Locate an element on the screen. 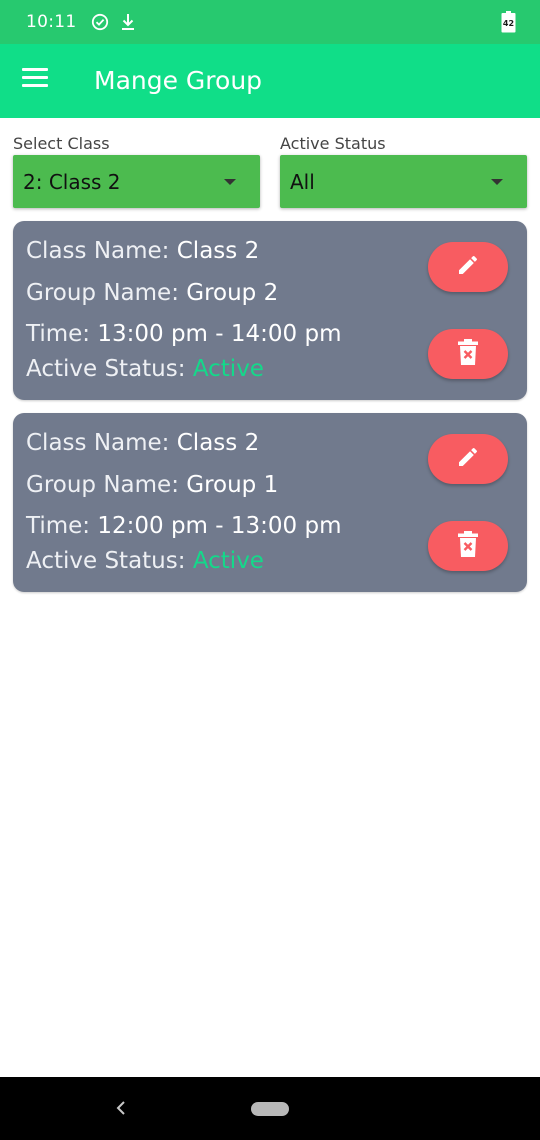 The width and height of the screenshot is (540, 1140). page-title: Mange Group is located at coordinates (178, 80).